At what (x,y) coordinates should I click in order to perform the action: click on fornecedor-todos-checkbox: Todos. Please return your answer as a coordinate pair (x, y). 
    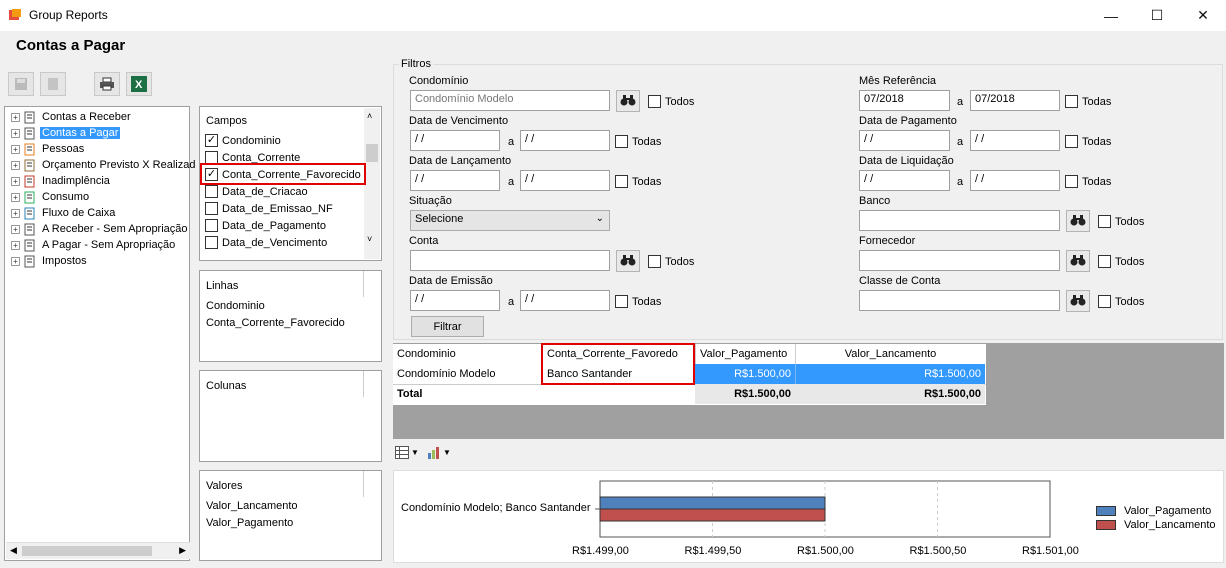
    Looking at the image, I should click on (1121, 261).